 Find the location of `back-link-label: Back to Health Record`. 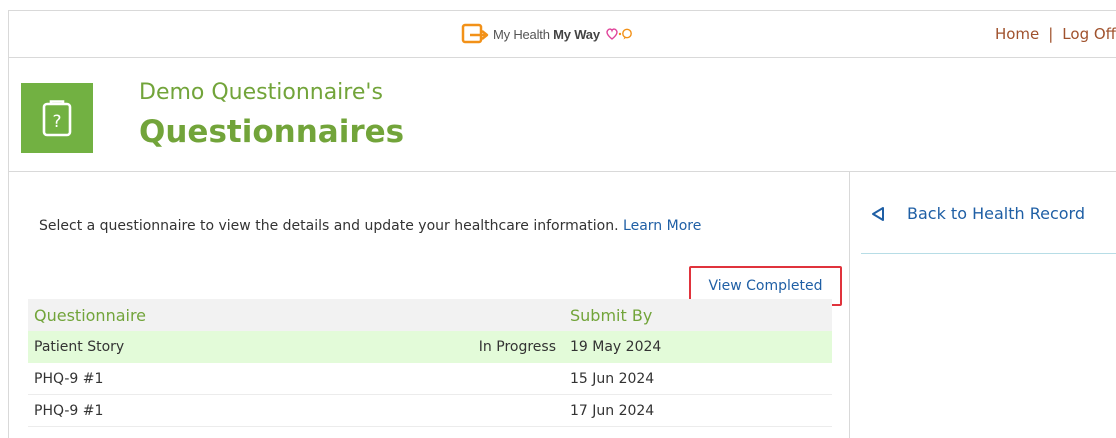

back-link-label: Back to Health Record is located at coordinates (996, 213).